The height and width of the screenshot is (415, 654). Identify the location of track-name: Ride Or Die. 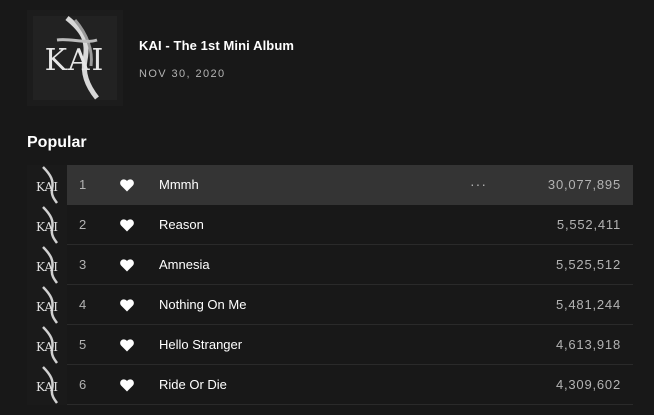
(193, 384).